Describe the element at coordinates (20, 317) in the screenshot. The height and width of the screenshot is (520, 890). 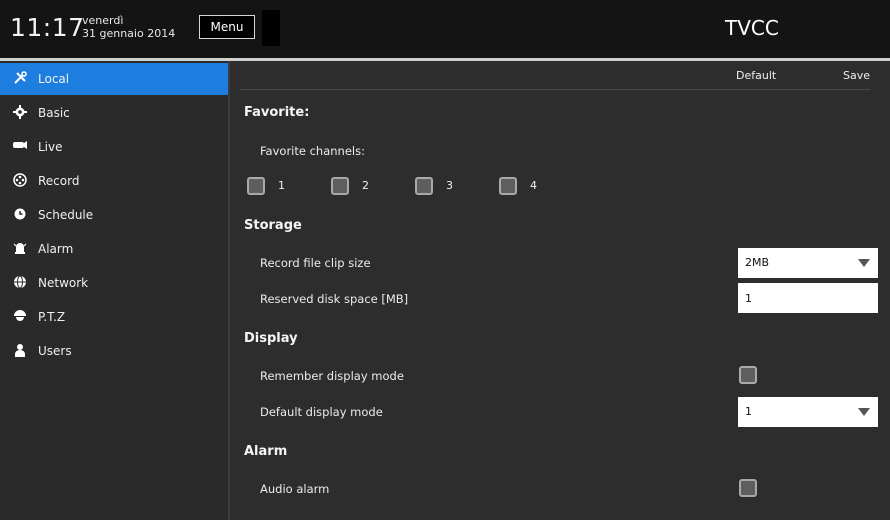
I see `dome-camera-icon` at that location.